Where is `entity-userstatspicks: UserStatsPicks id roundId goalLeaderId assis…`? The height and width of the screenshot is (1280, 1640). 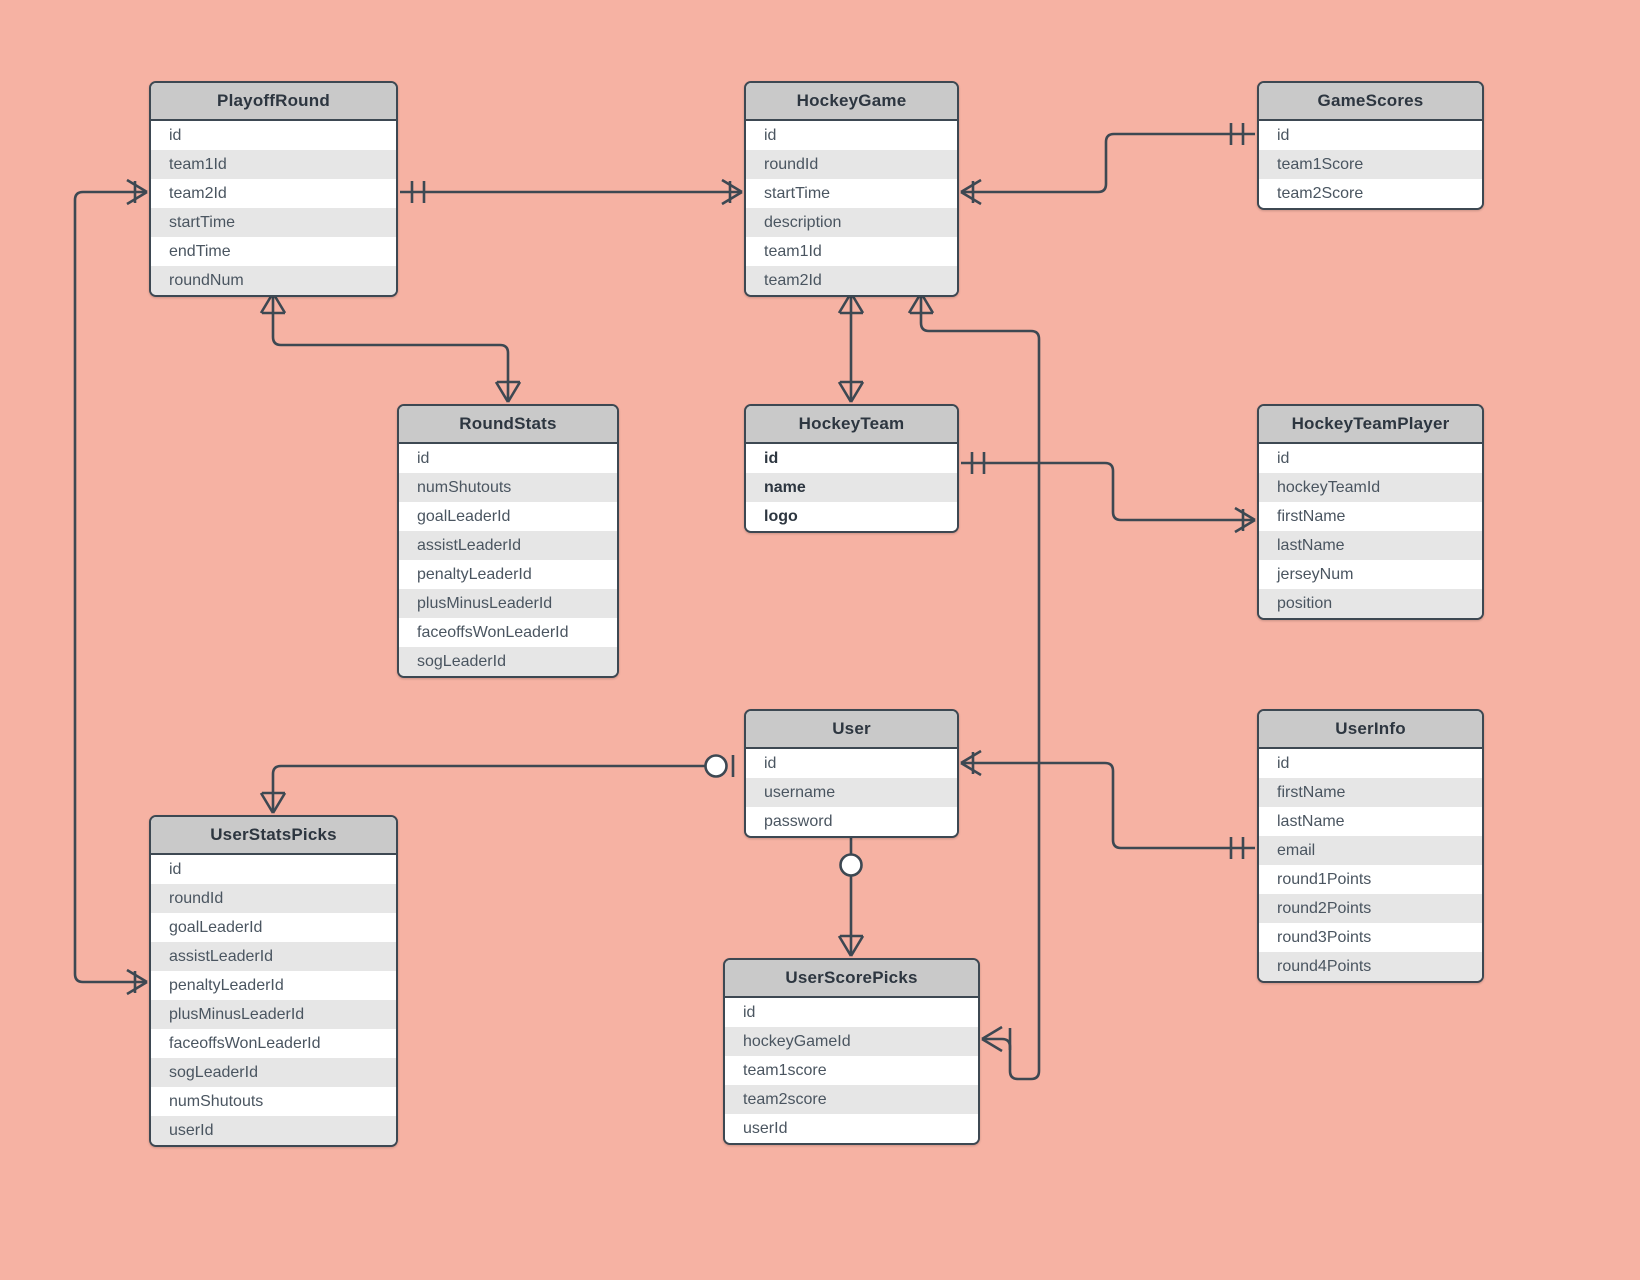 entity-userstatspicks: UserStatsPicks id roundId goalLeaderId assis… is located at coordinates (273, 981).